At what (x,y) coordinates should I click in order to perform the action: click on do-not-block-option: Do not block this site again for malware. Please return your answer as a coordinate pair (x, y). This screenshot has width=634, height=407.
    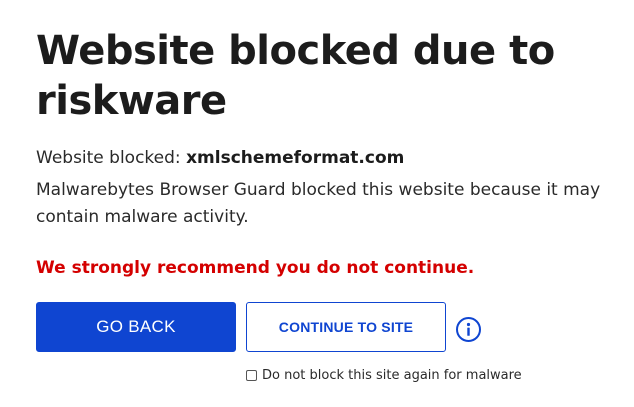
    Looking at the image, I should click on (384, 375).